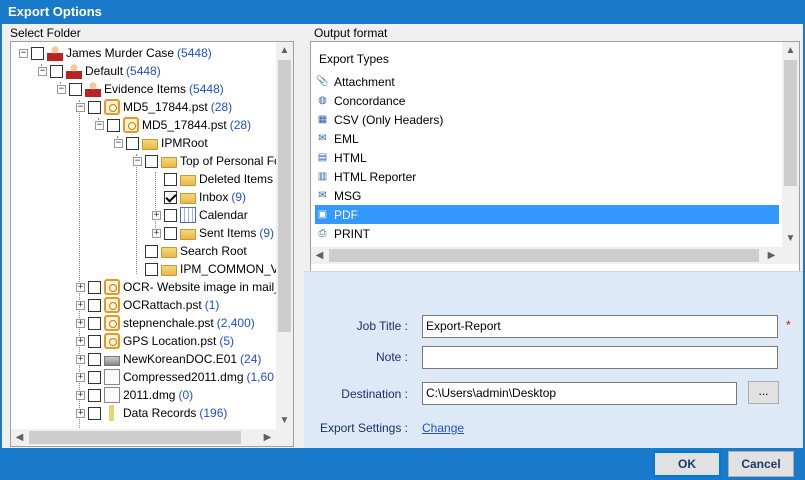 The height and width of the screenshot is (480, 805). What do you see at coordinates (547, 176) in the screenshot?
I see `format-item: ▥ HTML Reporter` at bounding box center [547, 176].